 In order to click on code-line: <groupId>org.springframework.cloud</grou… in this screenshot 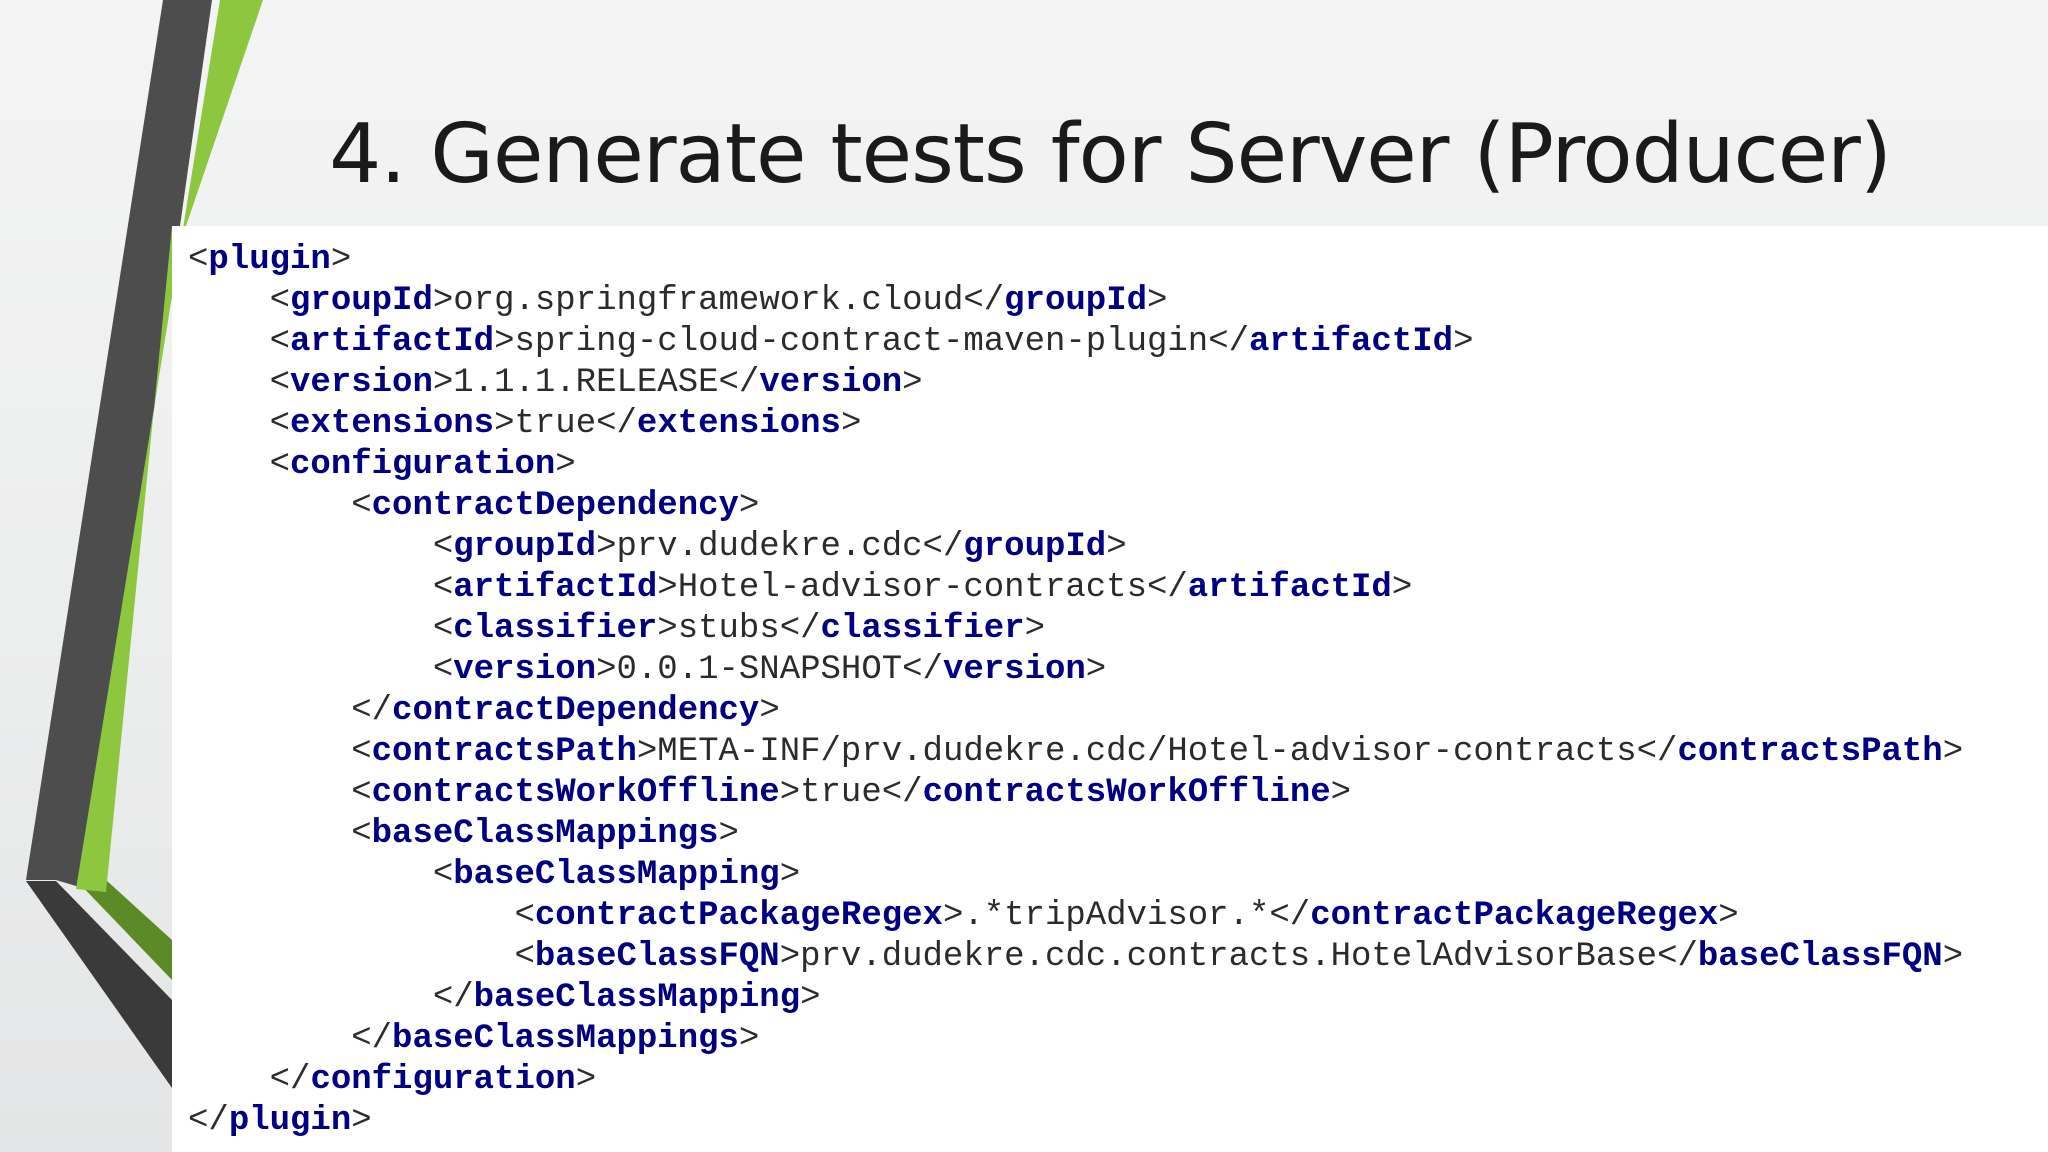, I will do `click(1075, 301)`.